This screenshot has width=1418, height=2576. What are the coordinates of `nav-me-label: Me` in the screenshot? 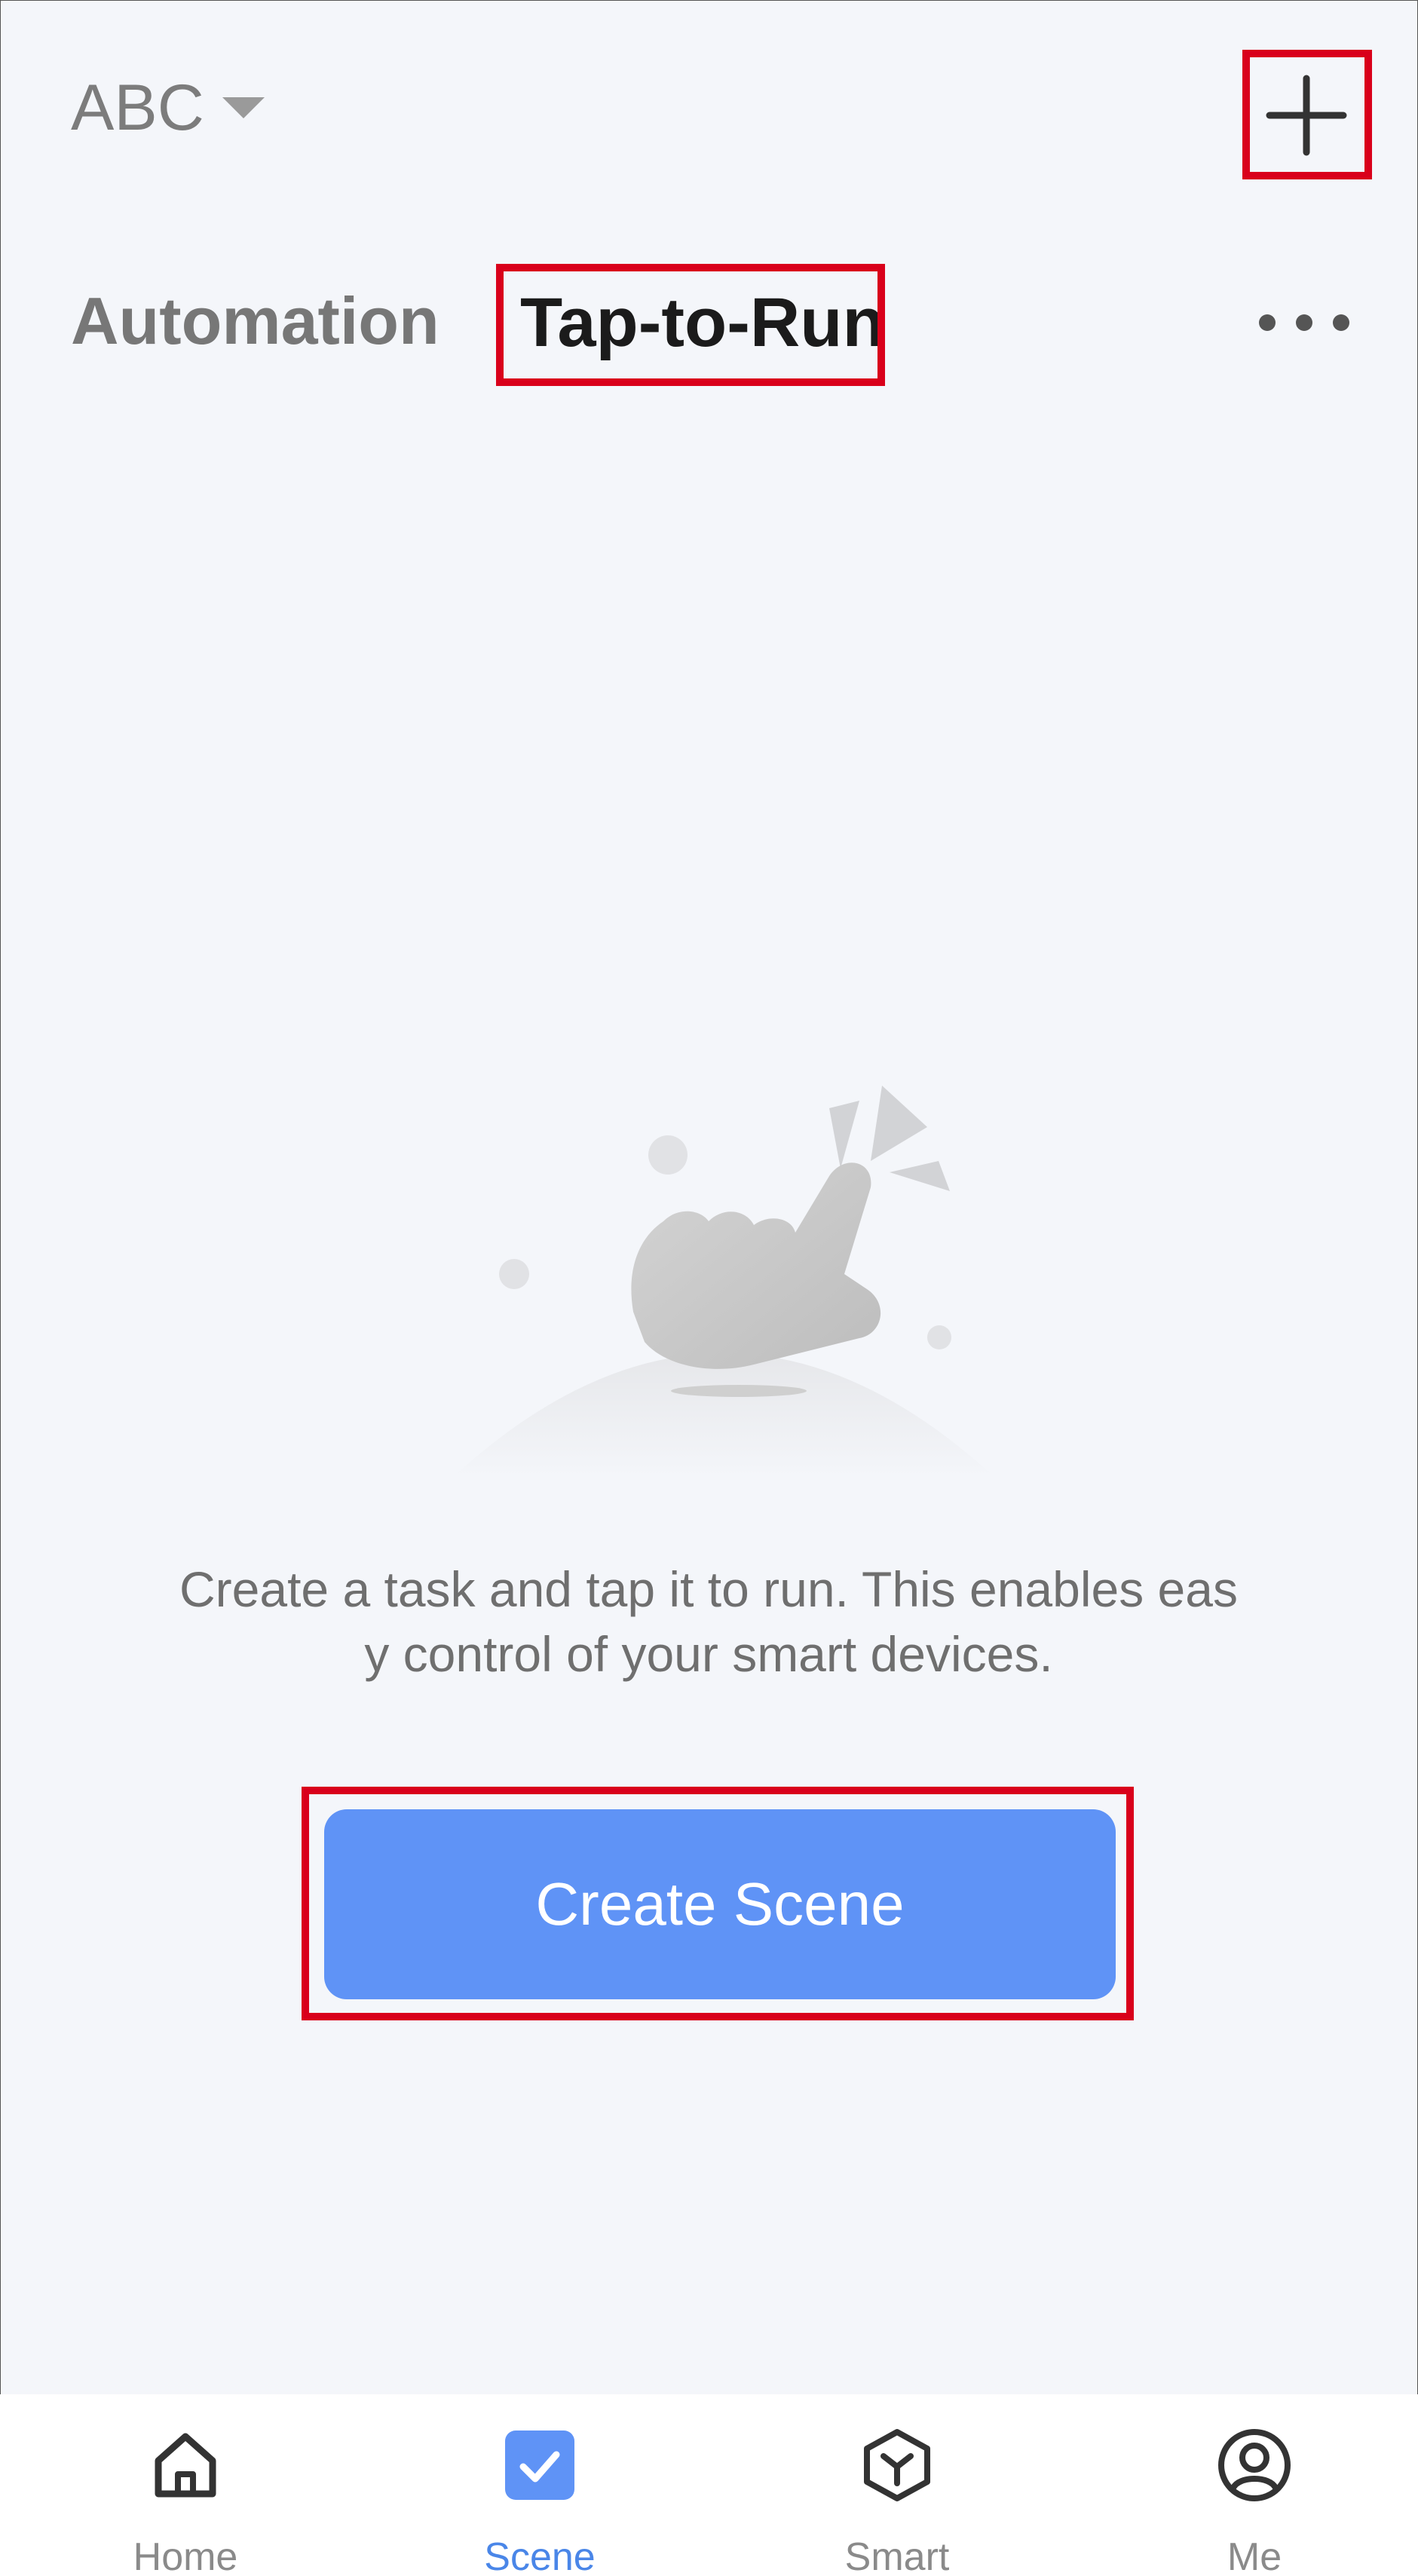 It's located at (1254, 2555).